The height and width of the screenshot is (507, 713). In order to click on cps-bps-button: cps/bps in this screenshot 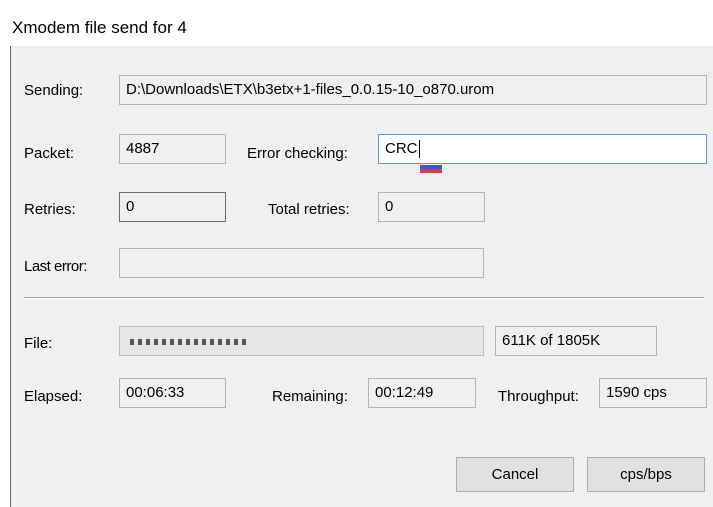, I will do `click(646, 474)`.